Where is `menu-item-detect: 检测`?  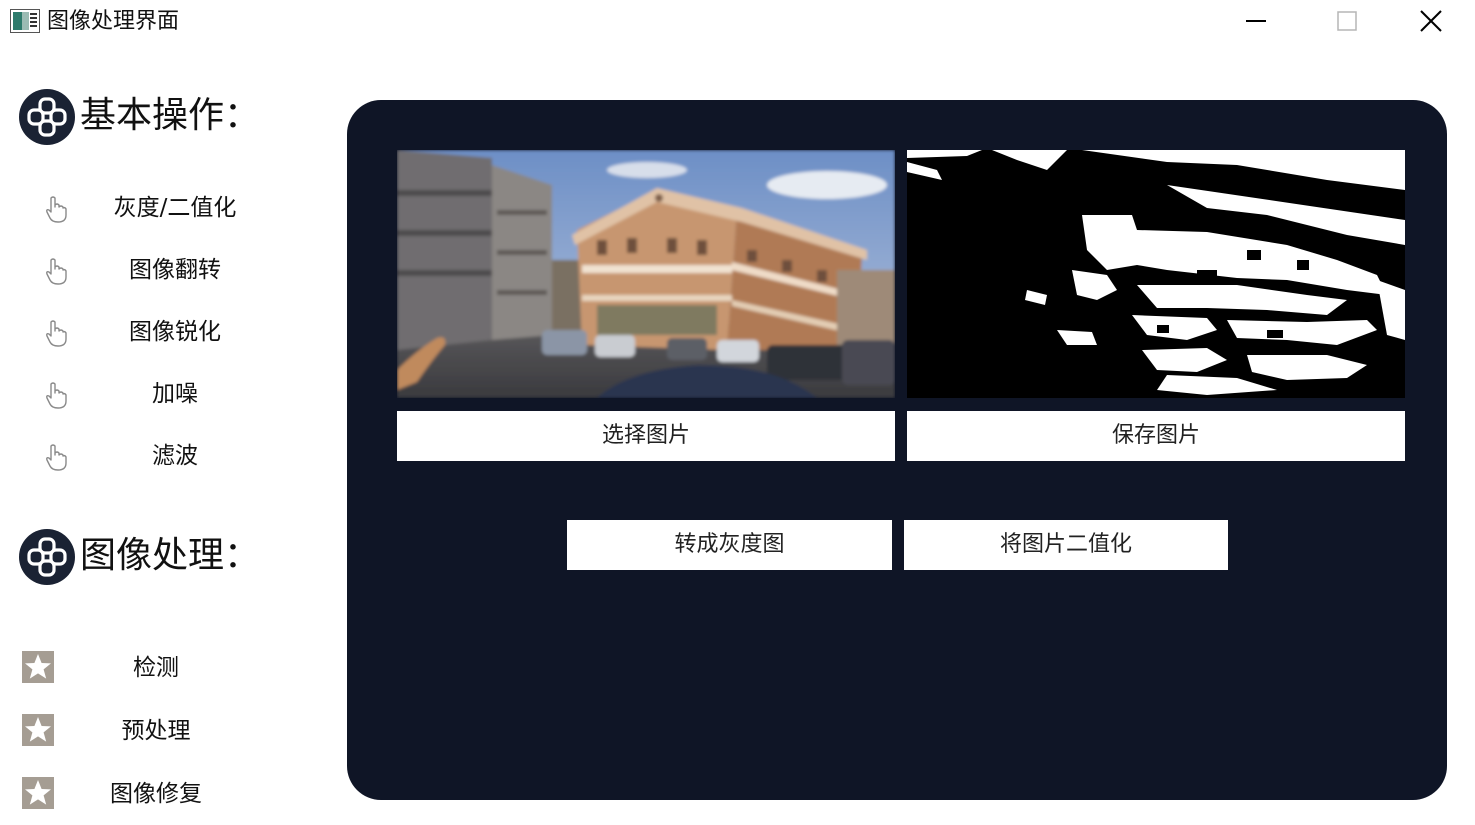 menu-item-detect: 检测 is located at coordinates (150, 668).